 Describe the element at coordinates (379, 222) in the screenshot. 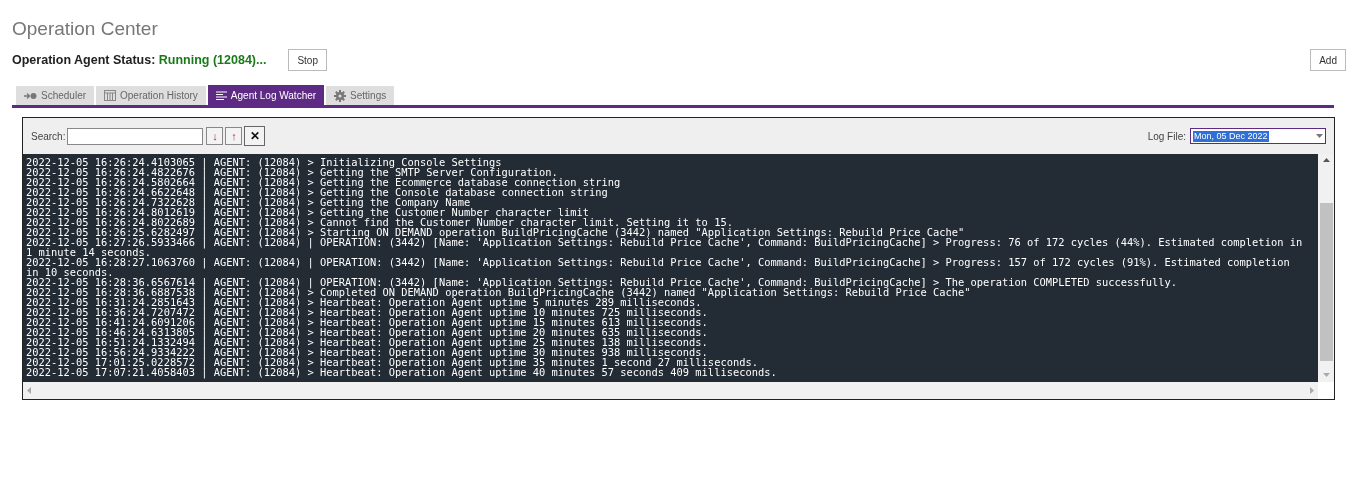

I see `log-line: 2022-12-05 16:26:24.8022689 | AGENT: (12084) > Cannot find the Customer Number character limit. Setting it to 15.` at that location.